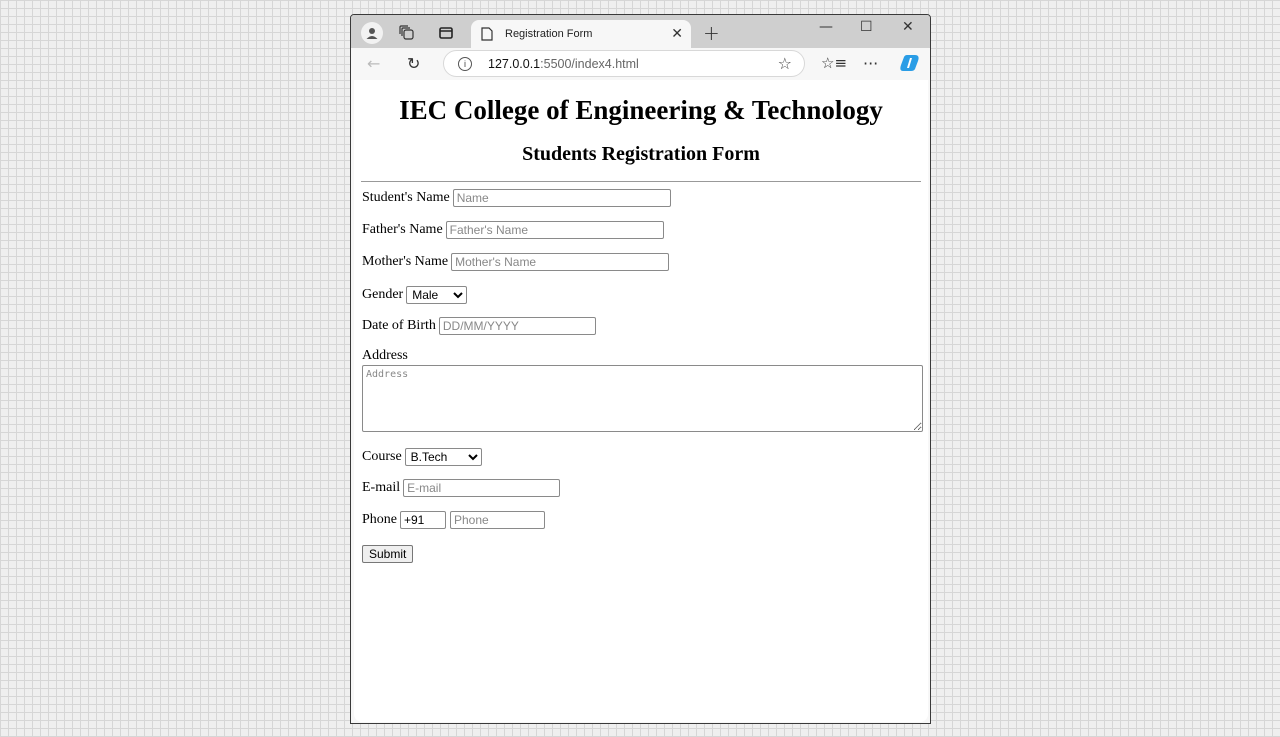  I want to click on url-field: i 127.0.0.1:5500/index4.html ☆, so click(624, 63).